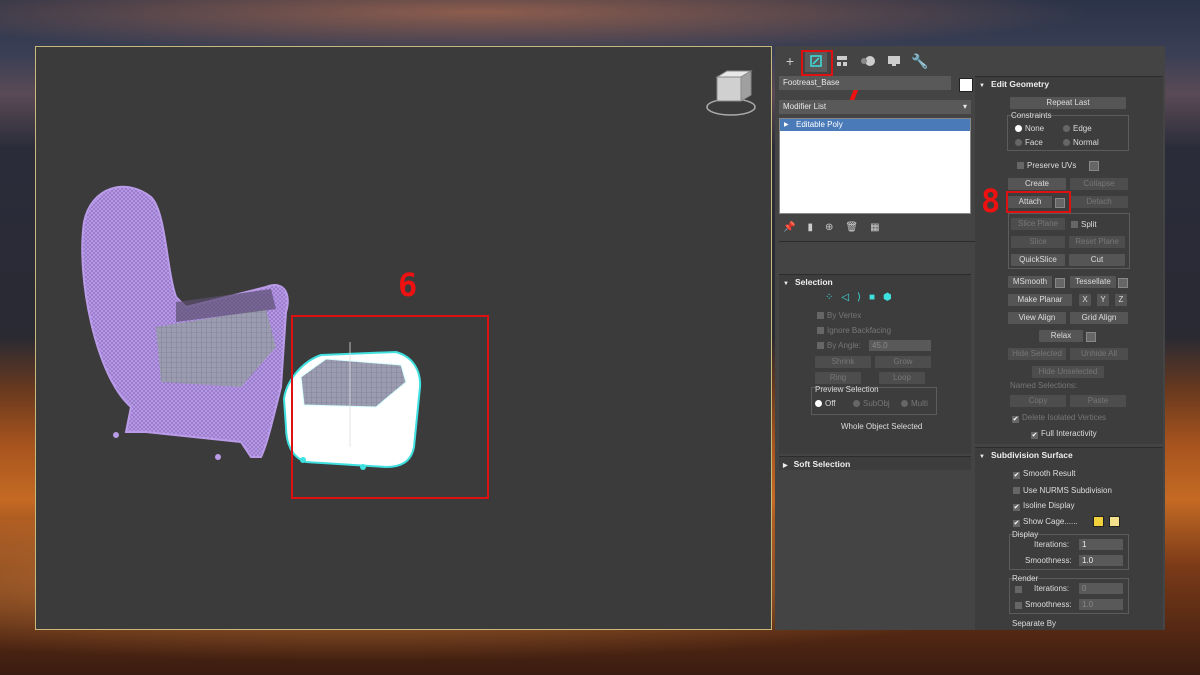 The height and width of the screenshot is (675, 1200). Describe the element at coordinates (991, 201) in the screenshot. I see `annotation-label-8: 8` at that location.